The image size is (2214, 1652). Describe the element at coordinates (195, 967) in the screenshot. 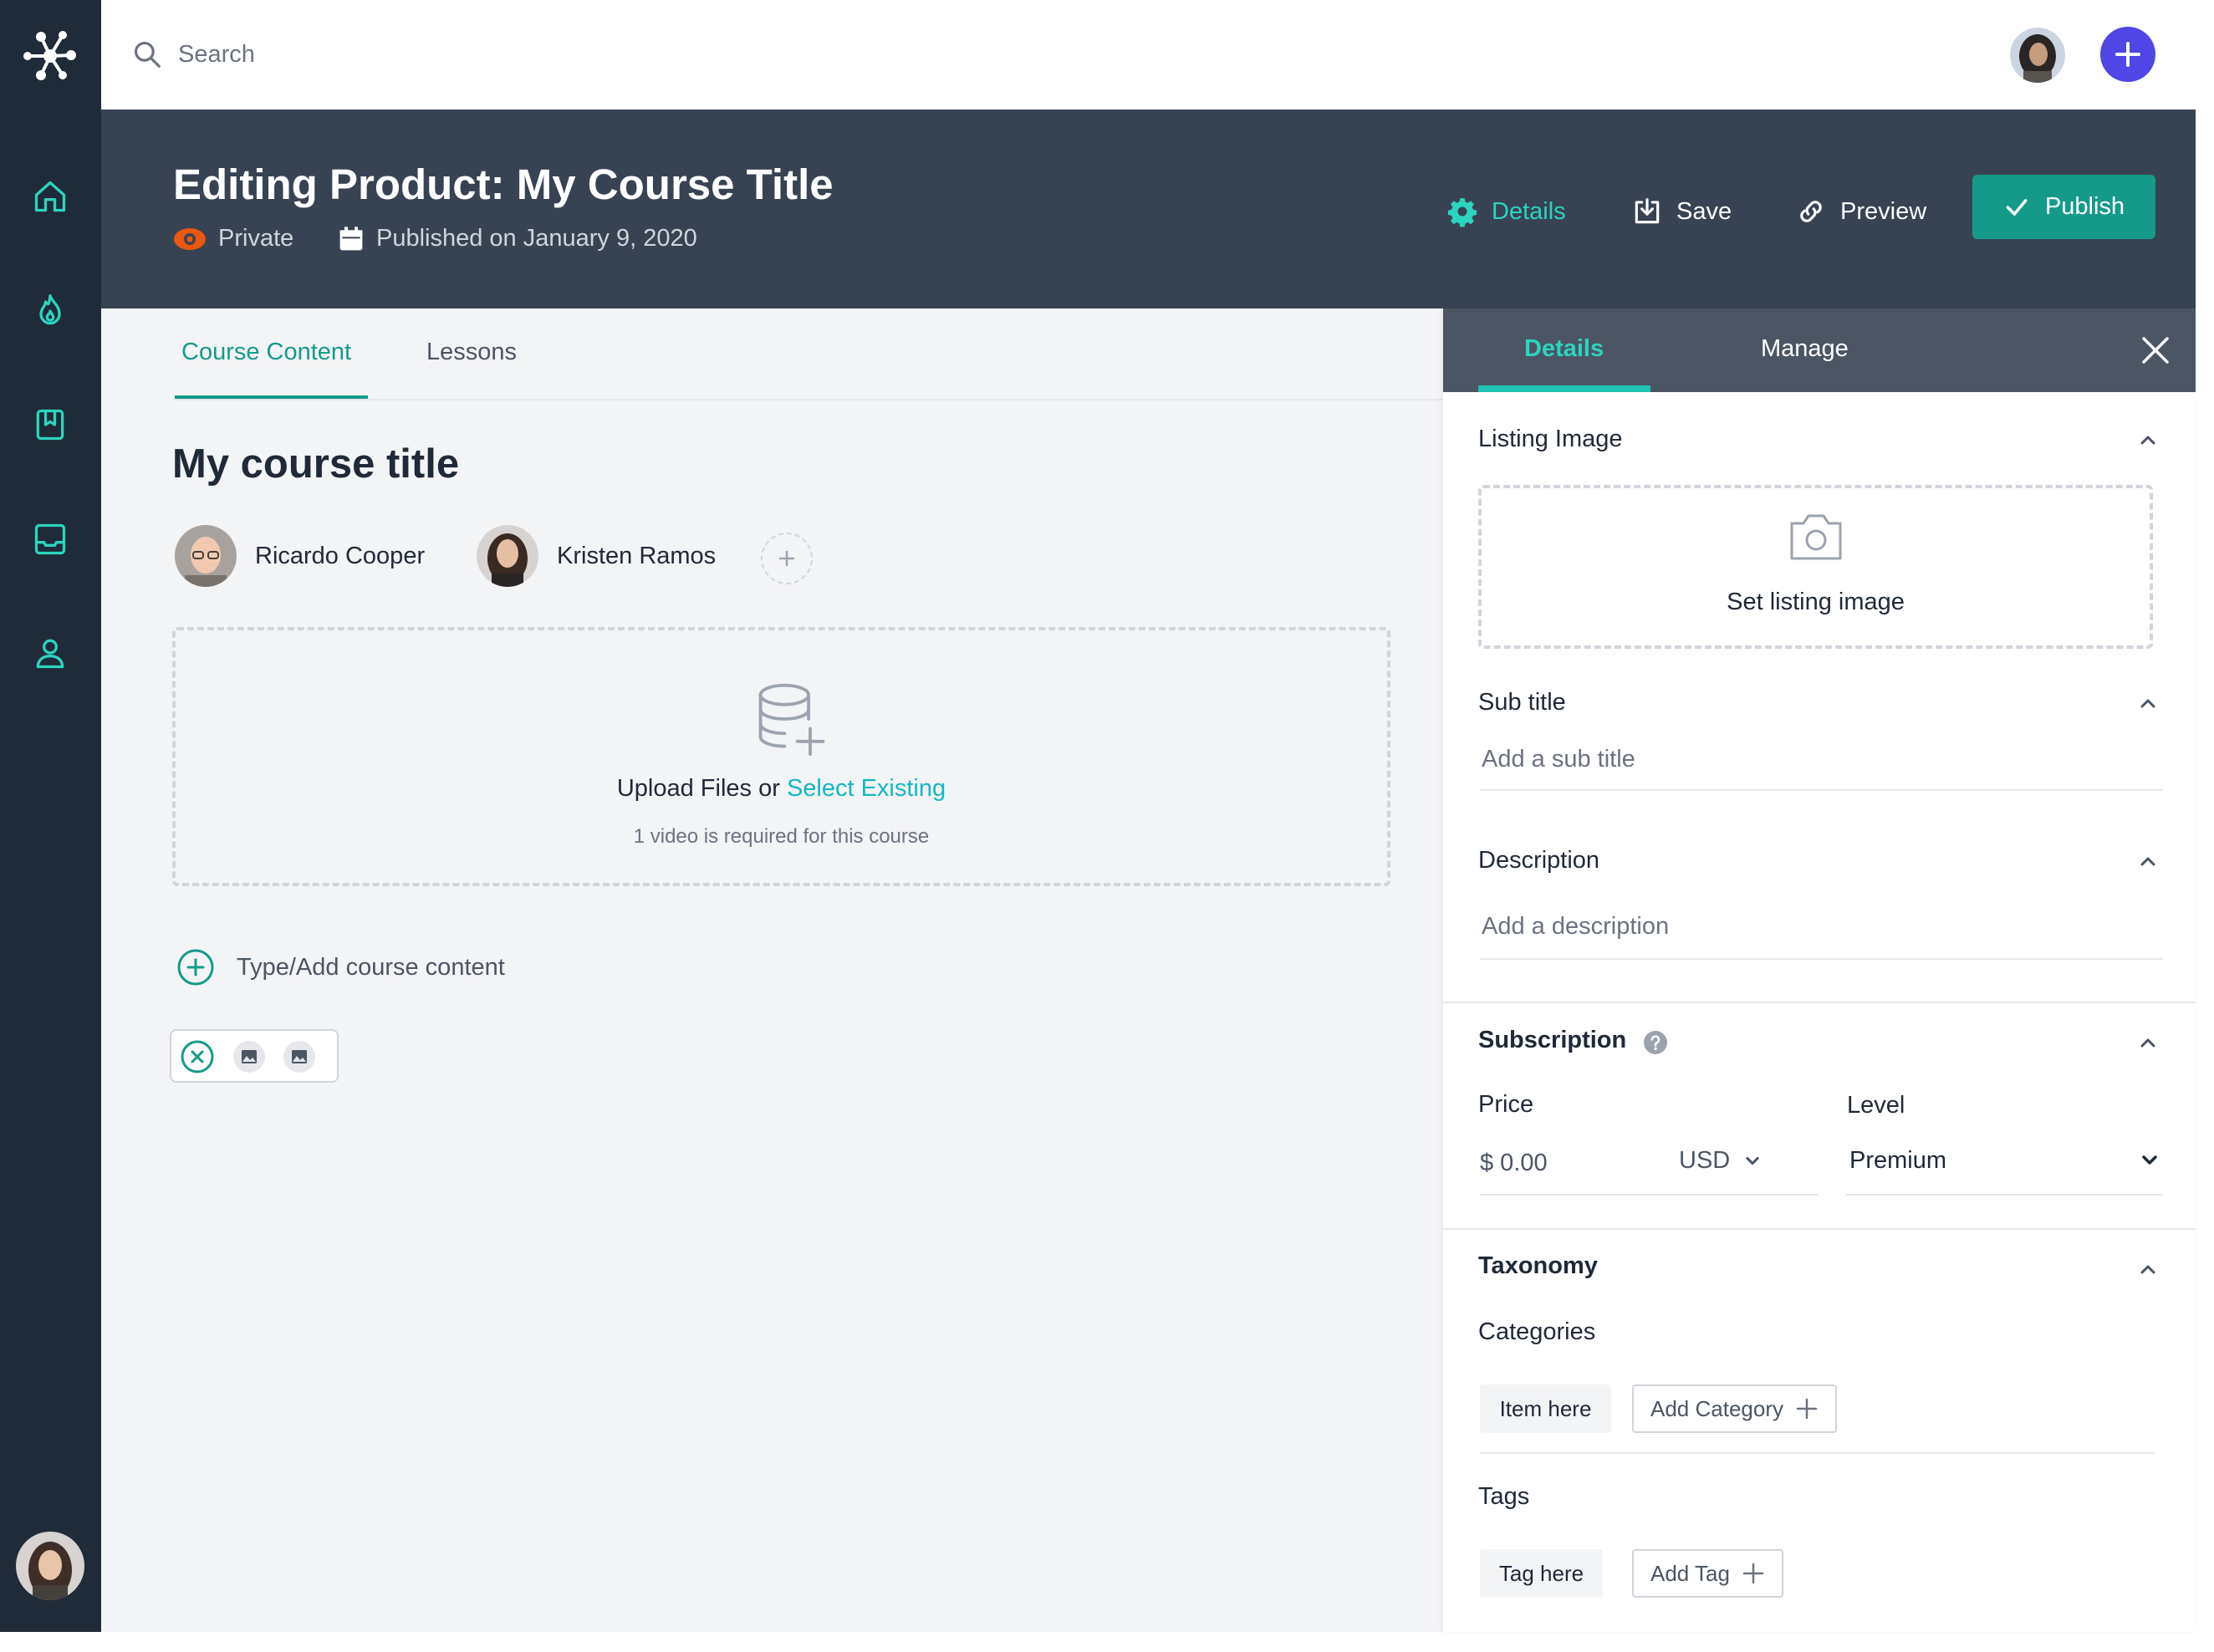

I see `plus-circle-icon` at that location.